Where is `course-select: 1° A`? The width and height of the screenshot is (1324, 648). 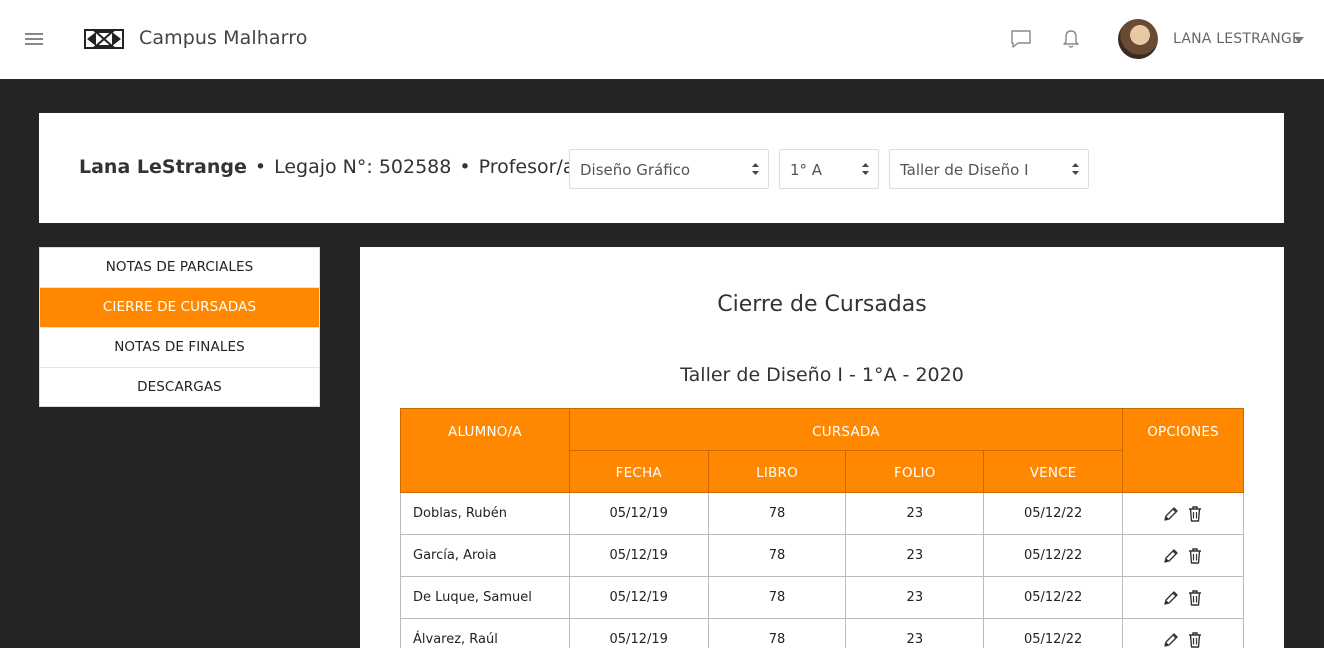
course-select: 1° A is located at coordinates (829, 169).